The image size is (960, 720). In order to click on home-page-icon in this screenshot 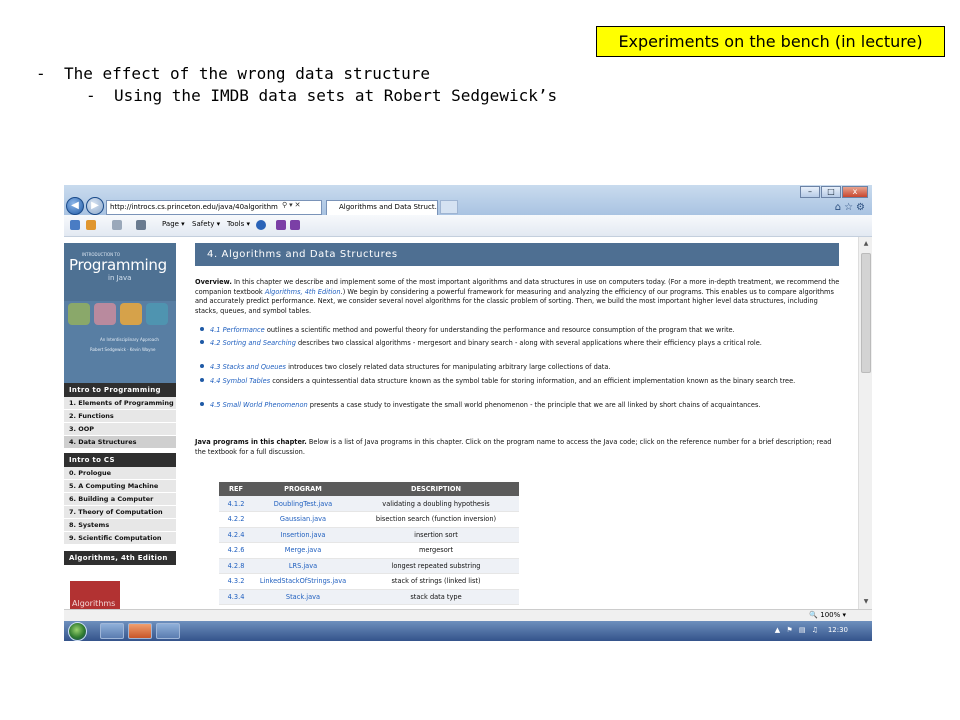, I will do `click(75, 225)`.